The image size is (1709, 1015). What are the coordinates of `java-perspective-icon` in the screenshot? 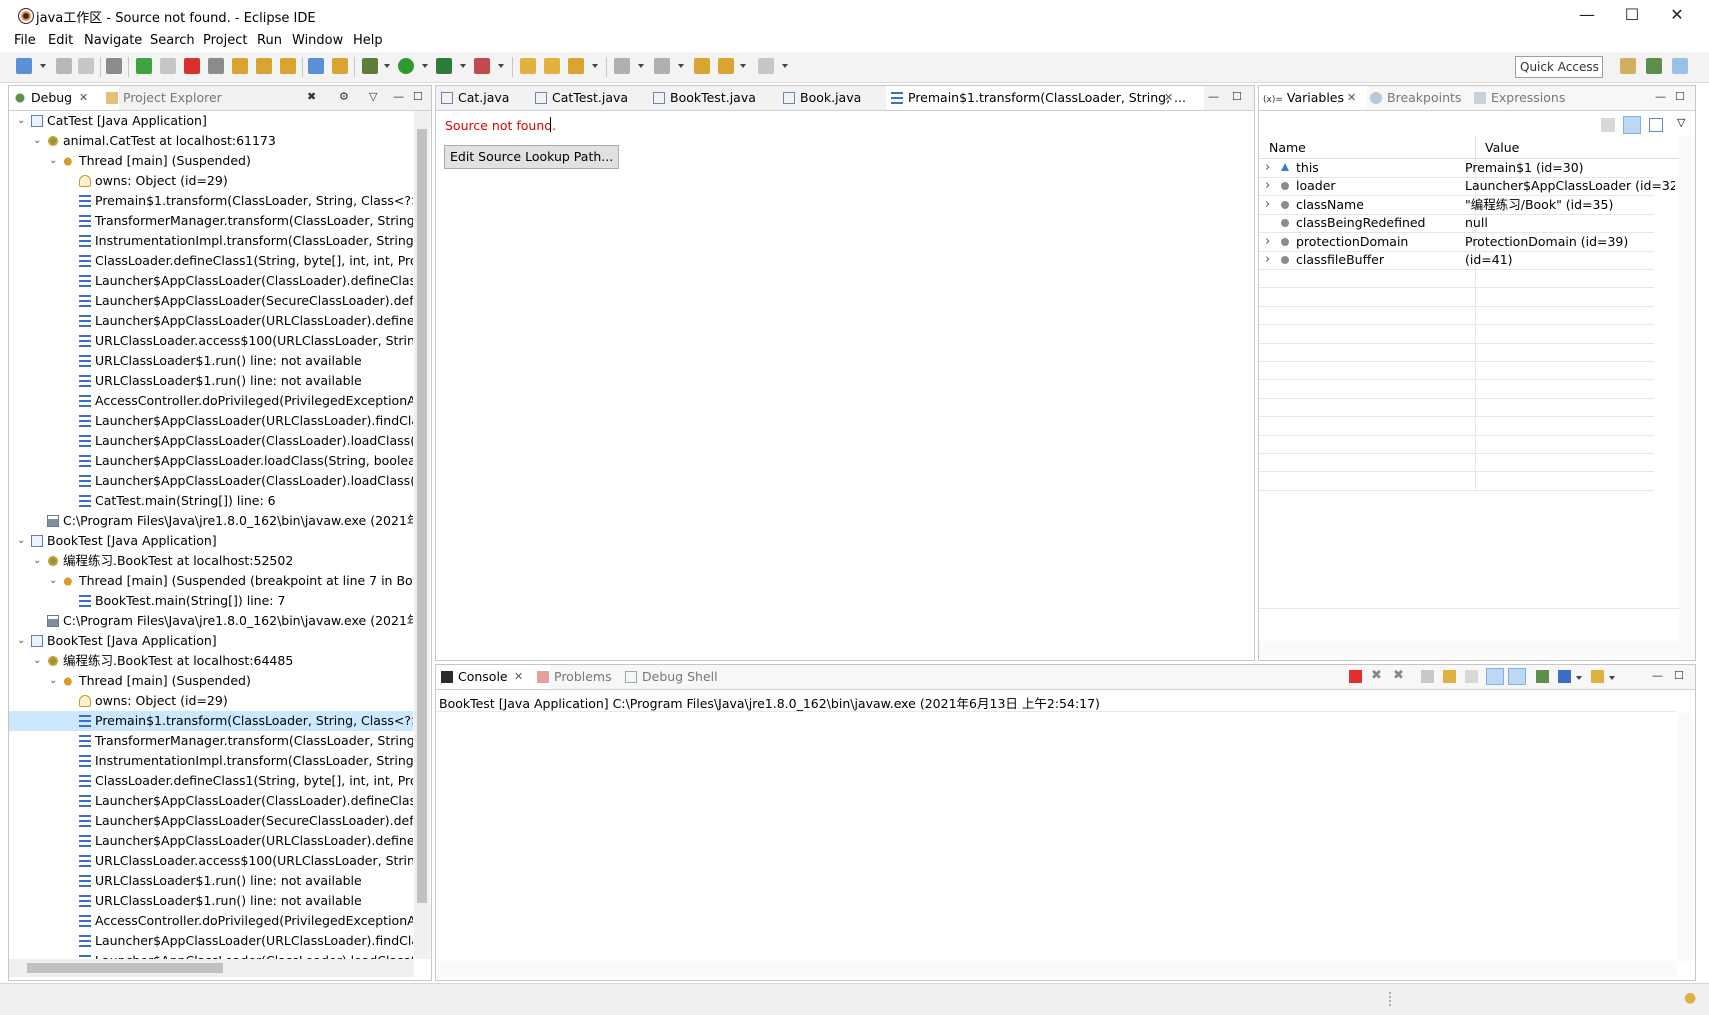 It's located at (1654, 66).